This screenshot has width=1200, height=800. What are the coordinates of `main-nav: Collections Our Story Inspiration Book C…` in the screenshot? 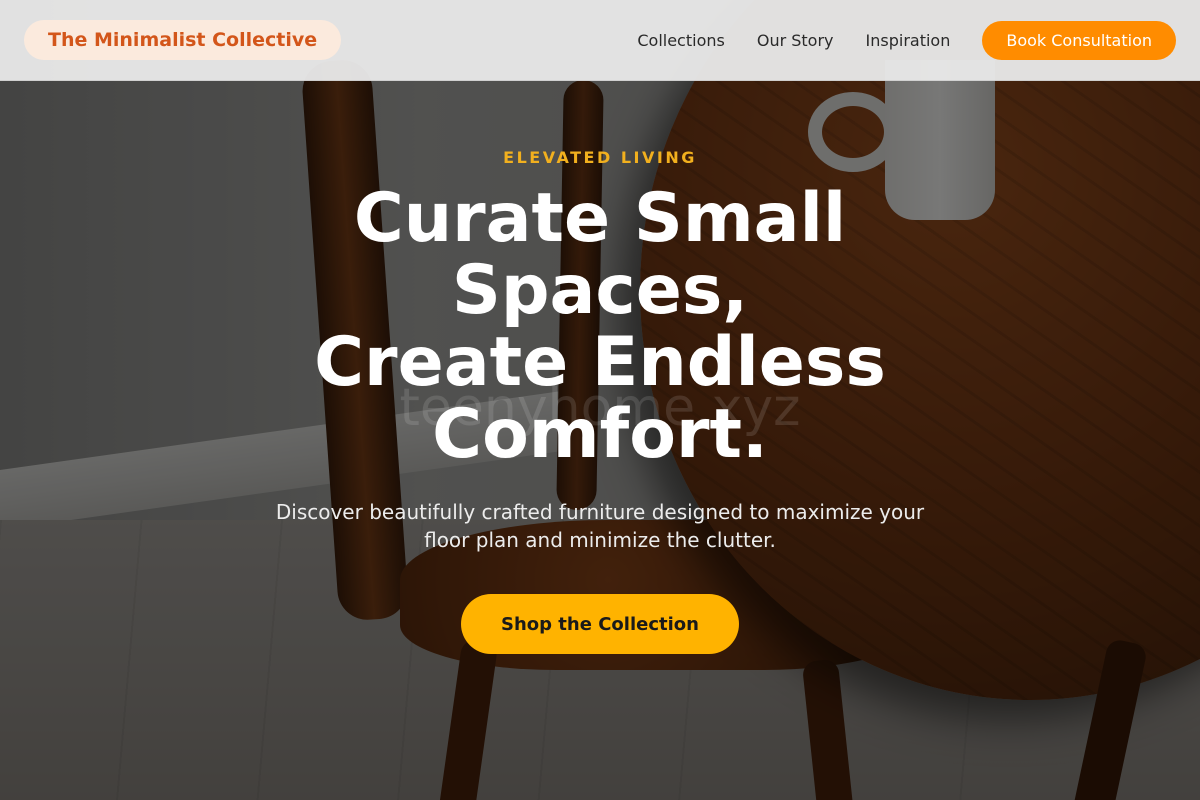 It's located at (906, 40).